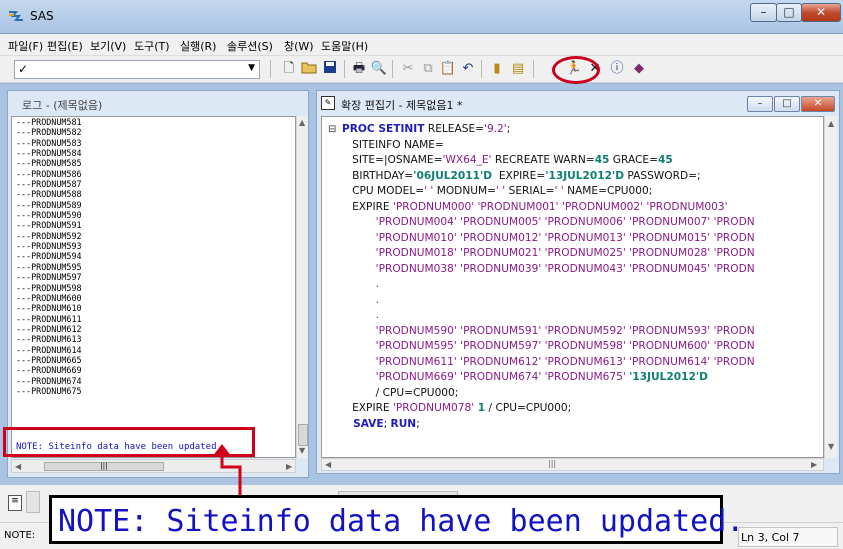 The width and height of the screenshot is (843, 549). What do you see at coordinates (49, 370) in the screenshot?
I see `log-line: ---PRODNUM669` at bounding box center [49, 370].